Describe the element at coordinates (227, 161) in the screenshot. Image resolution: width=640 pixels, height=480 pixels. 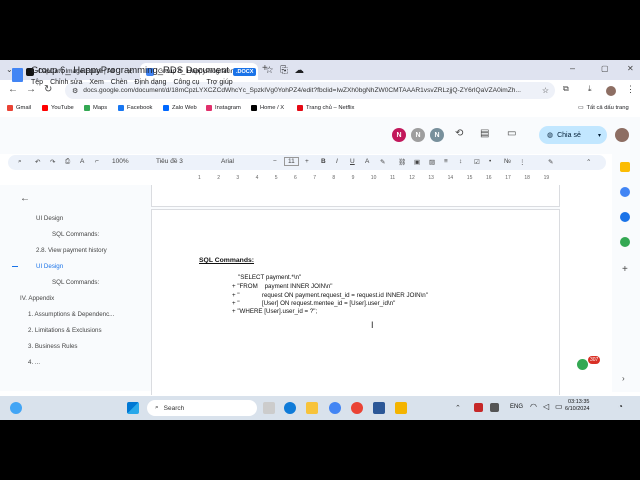
I see `font-select: Arial` at that location.